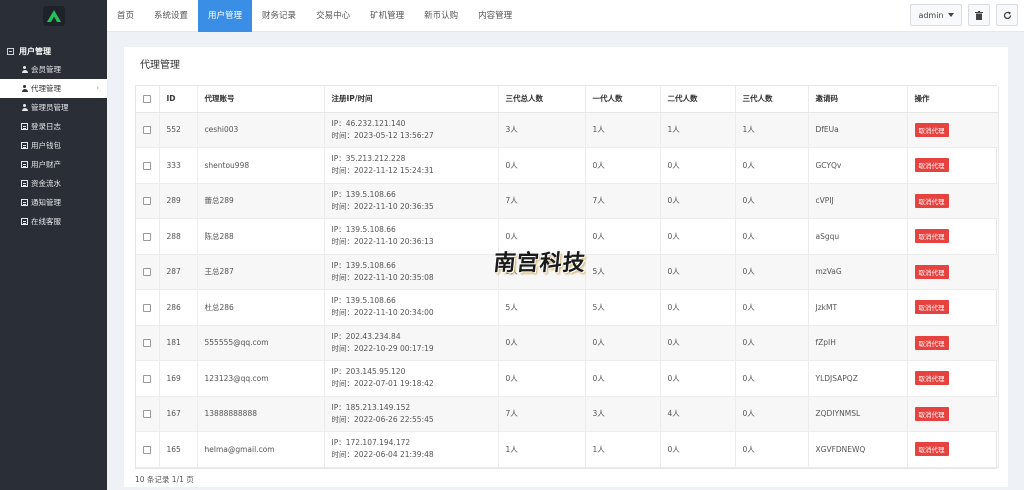 This screenshot has height=490, width=1024. Describe the element at coordinates (46, 202) in the screenshot. I see `sidebar-item-label: 通知管理` at that location.